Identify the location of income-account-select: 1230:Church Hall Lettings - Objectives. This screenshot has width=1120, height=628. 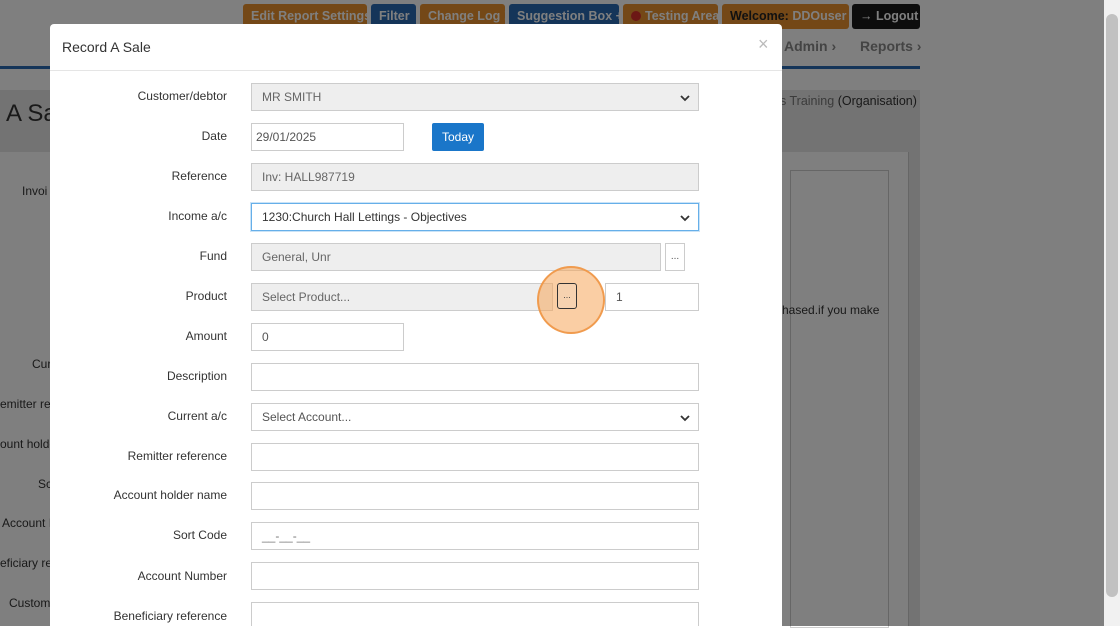
(475, 217).